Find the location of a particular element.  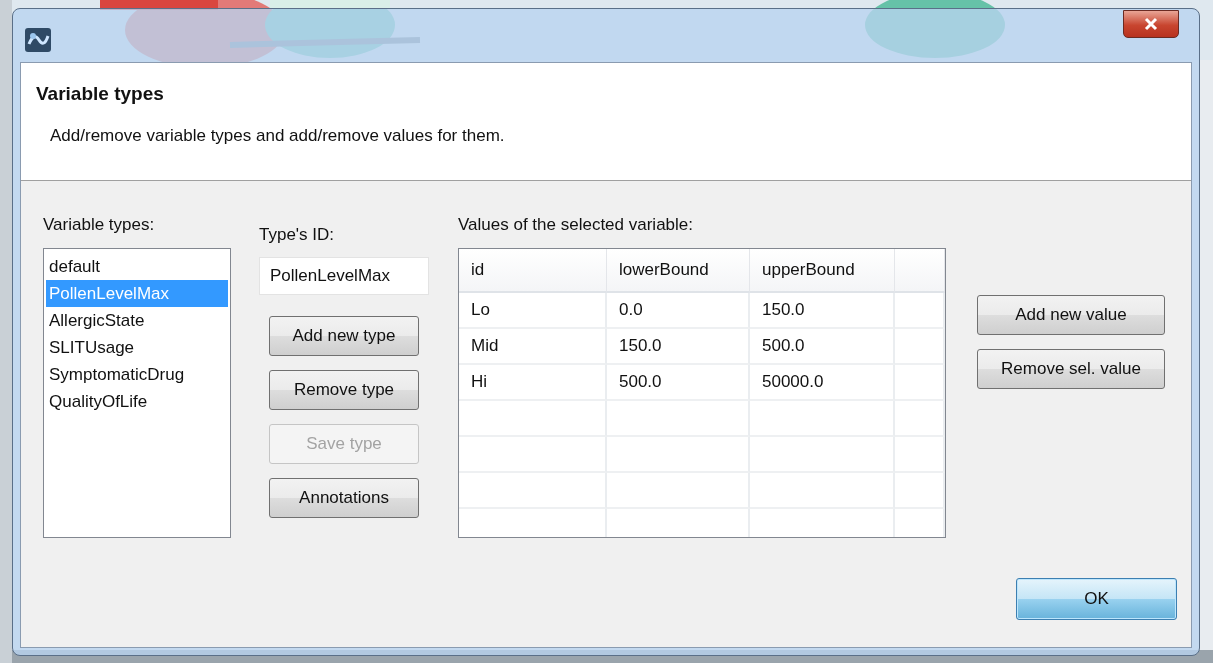

column-header is located at coordinates (920, 271).